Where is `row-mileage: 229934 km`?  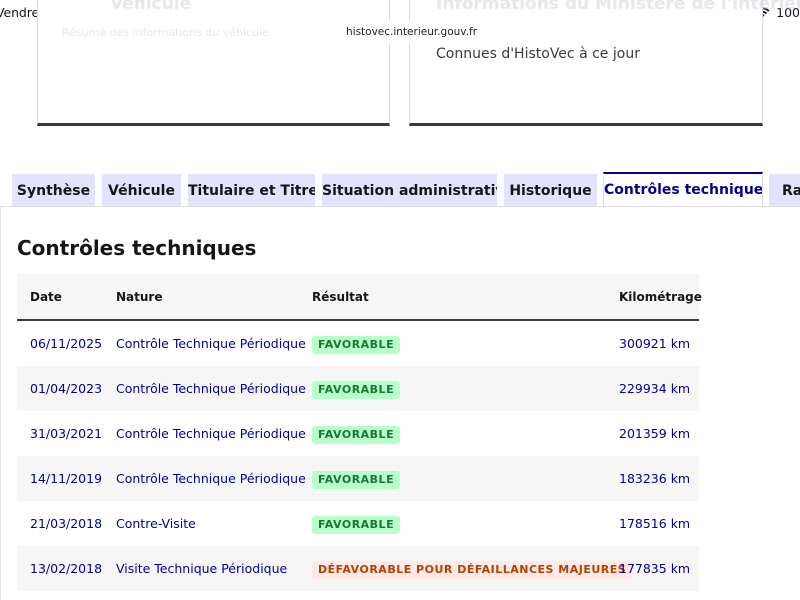
row-mileage: 229934 km is located at coordinates (655, 388).